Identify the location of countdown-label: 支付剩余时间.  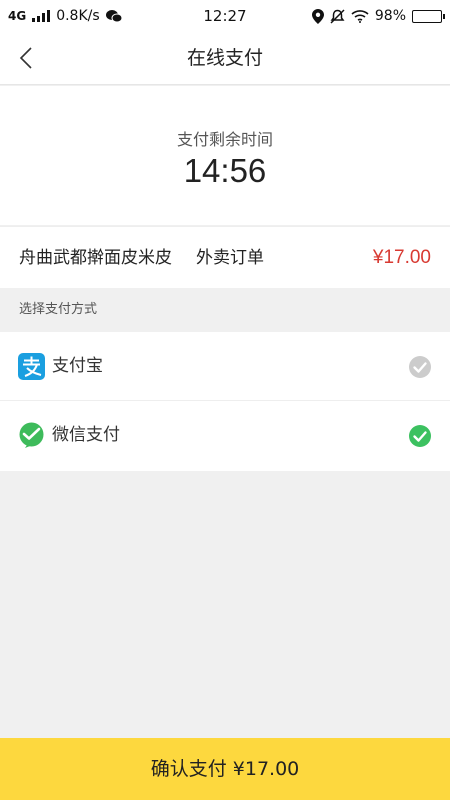
(224, 139).